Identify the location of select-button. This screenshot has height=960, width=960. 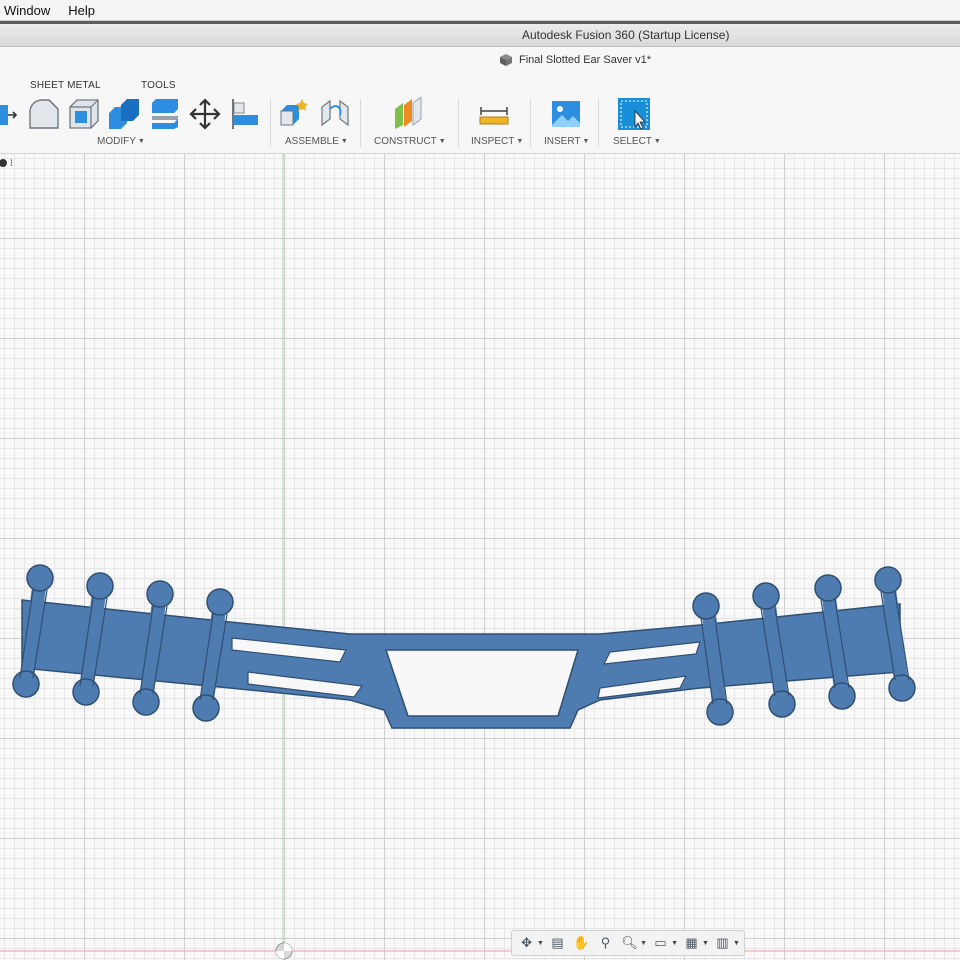
(634, 114).